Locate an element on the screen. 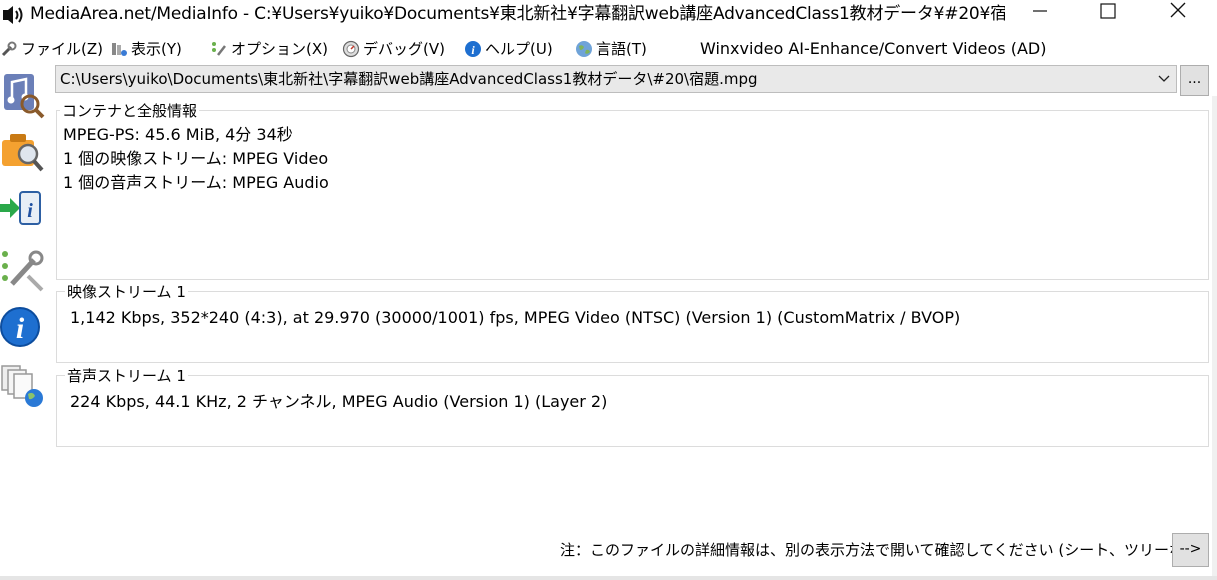 The width and height of the screenshot is (1217, 580). menu-debug: デバッグ(V) is located at coordinates (393, 49).